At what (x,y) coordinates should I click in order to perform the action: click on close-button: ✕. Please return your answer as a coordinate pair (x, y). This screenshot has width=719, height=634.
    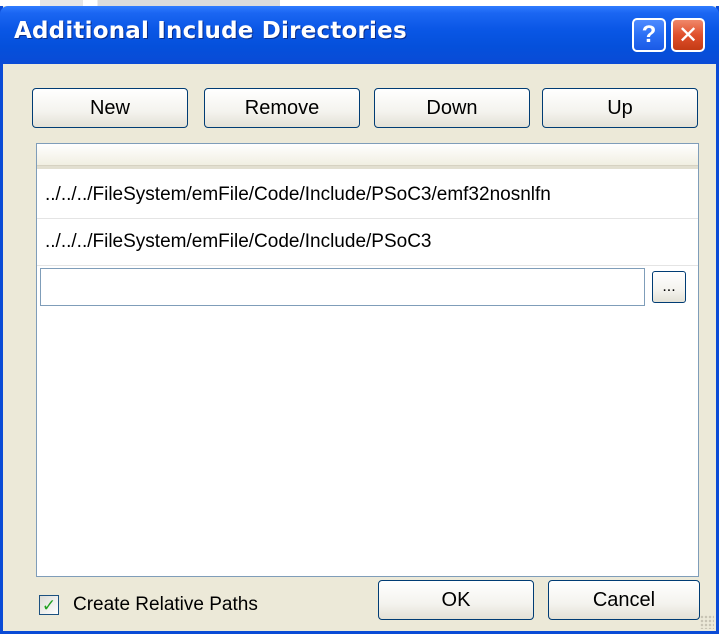
    Looking at the image, I should click on (688, 35).